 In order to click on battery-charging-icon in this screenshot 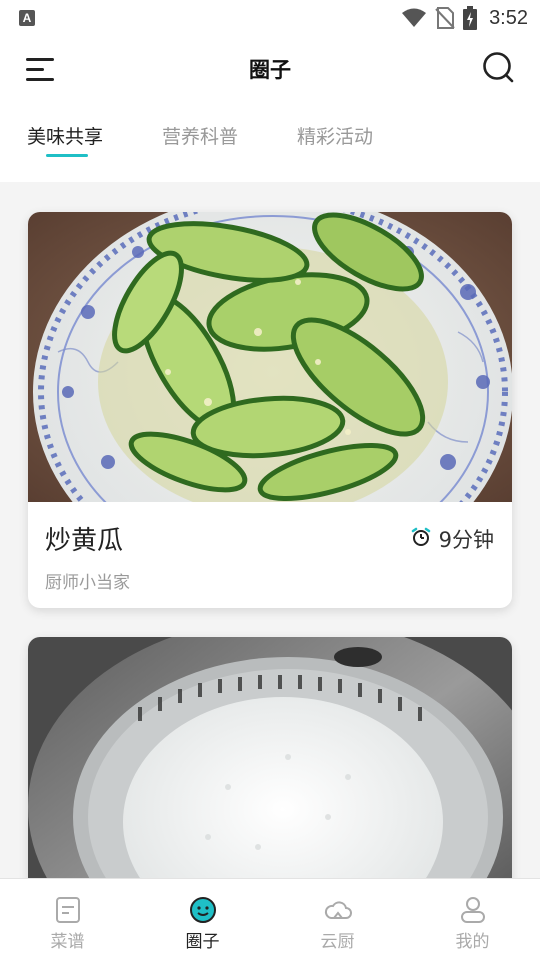, I will do `click(470, 18)`.